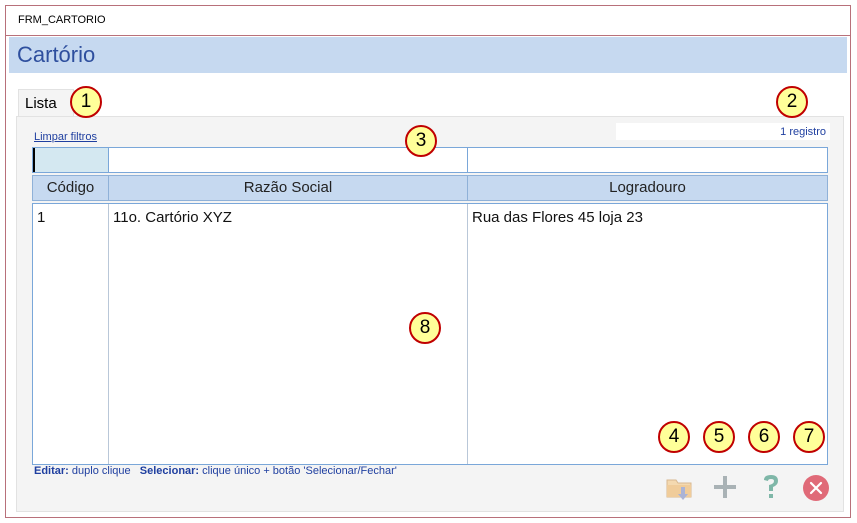 The width and height of the screenshot is (857, 523). I want to click on column-header-row: Código Razão Social Logradouro, so click(430, 188).